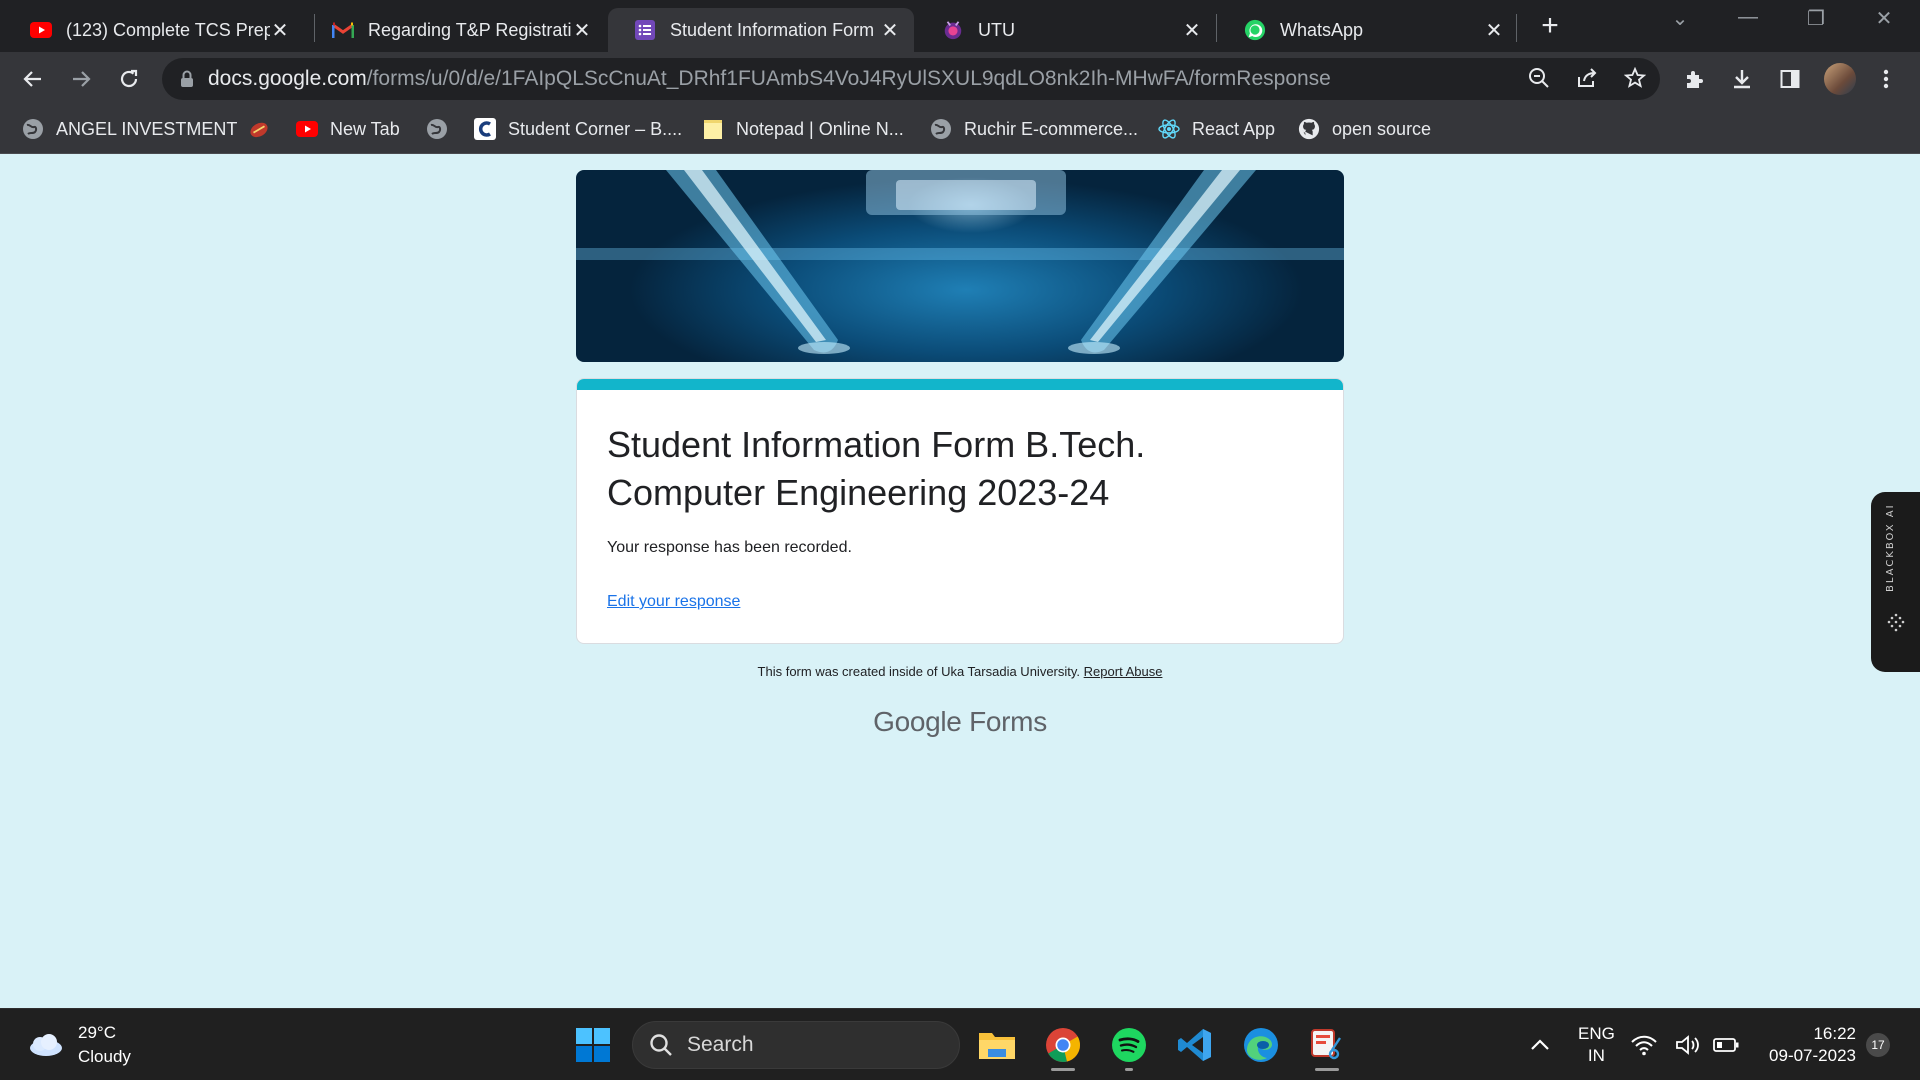 The width and height of the screenshot is (1920, 1080). What do you see at coordinates (1261, 1045) in the screenshot?
I see `edge-icon` at bounding box center [1261, 1045].